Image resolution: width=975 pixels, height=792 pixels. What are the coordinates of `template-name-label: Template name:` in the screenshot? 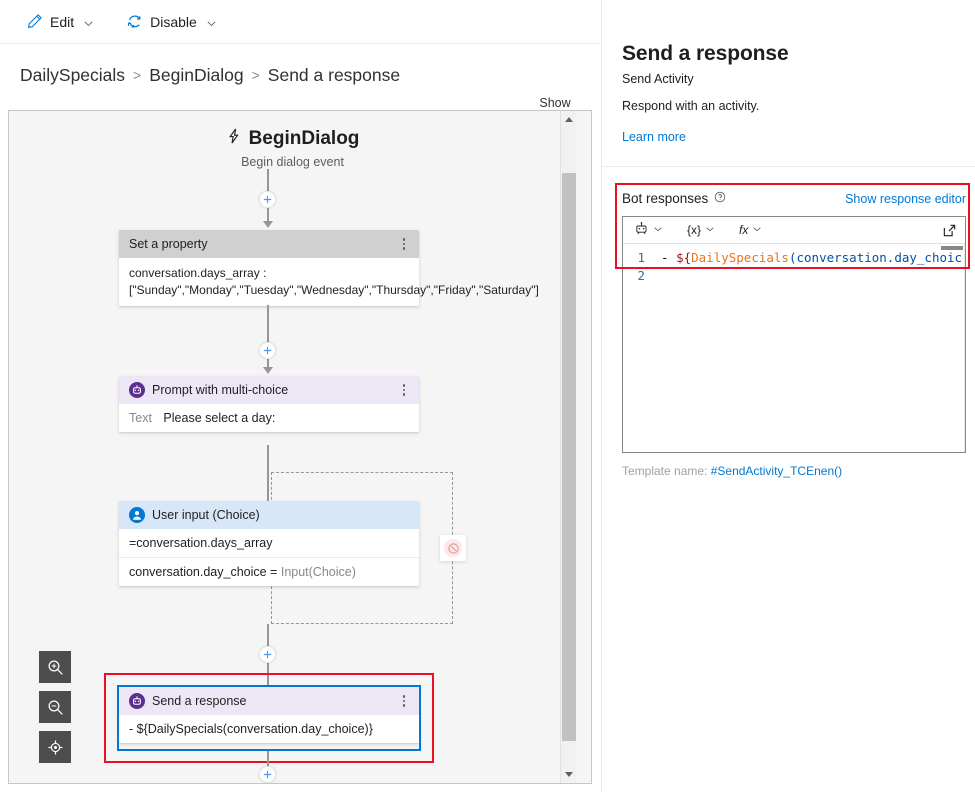 It's located at (666, 471).